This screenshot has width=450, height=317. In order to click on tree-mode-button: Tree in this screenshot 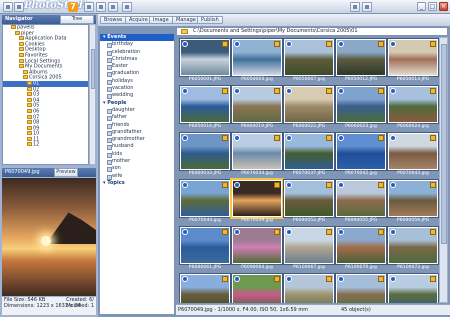, I will do `click(77, 19)`.